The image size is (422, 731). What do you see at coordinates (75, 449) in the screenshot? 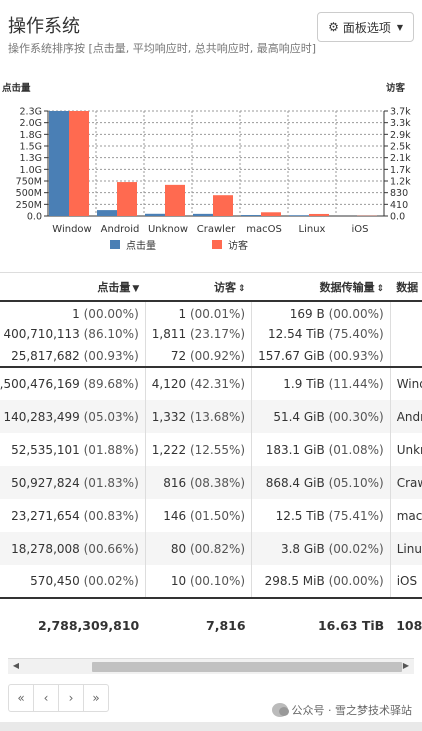
I see `hits-cell: 52,535,101 (01.88%)` at bounding box center [75, 449].